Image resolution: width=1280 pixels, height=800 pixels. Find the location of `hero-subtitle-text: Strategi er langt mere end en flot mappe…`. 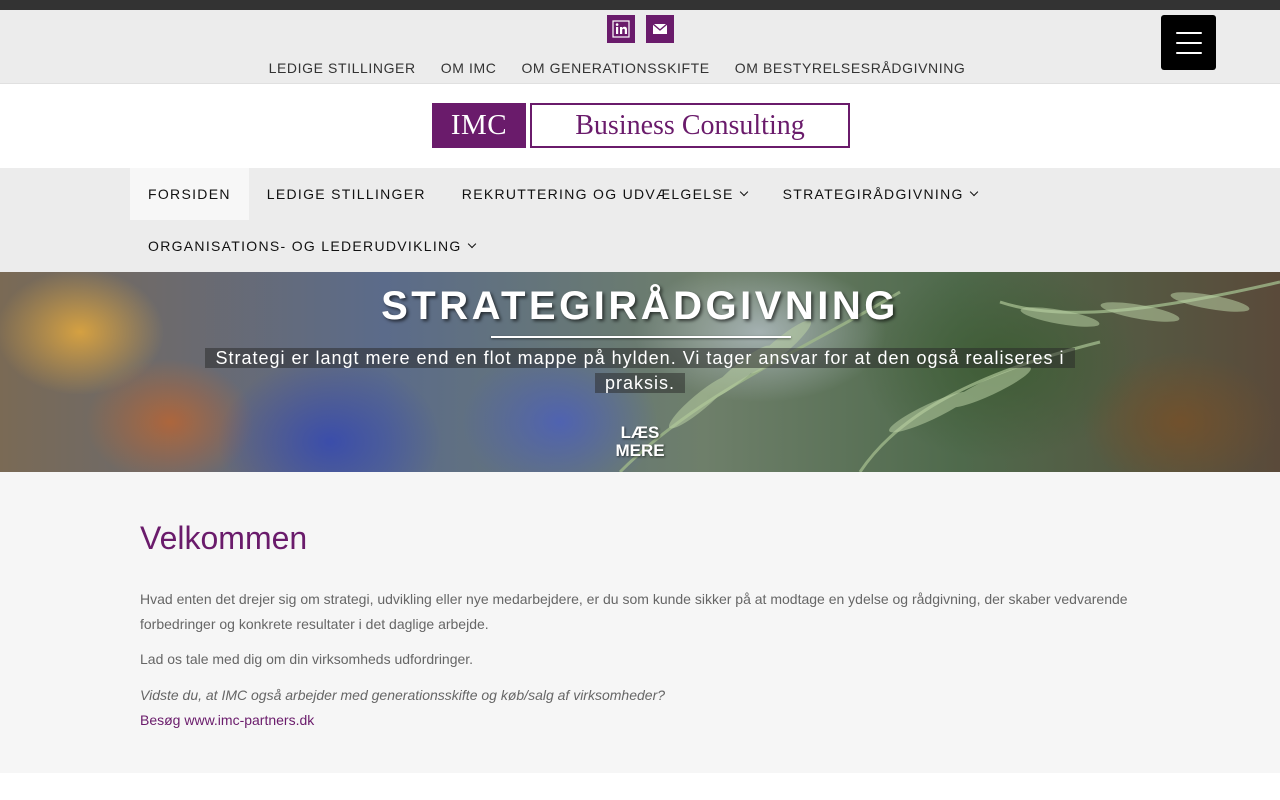

hero-subtitle-text: Strategi er langt mere end en flot mappe… is located at coordinates (640, 370).